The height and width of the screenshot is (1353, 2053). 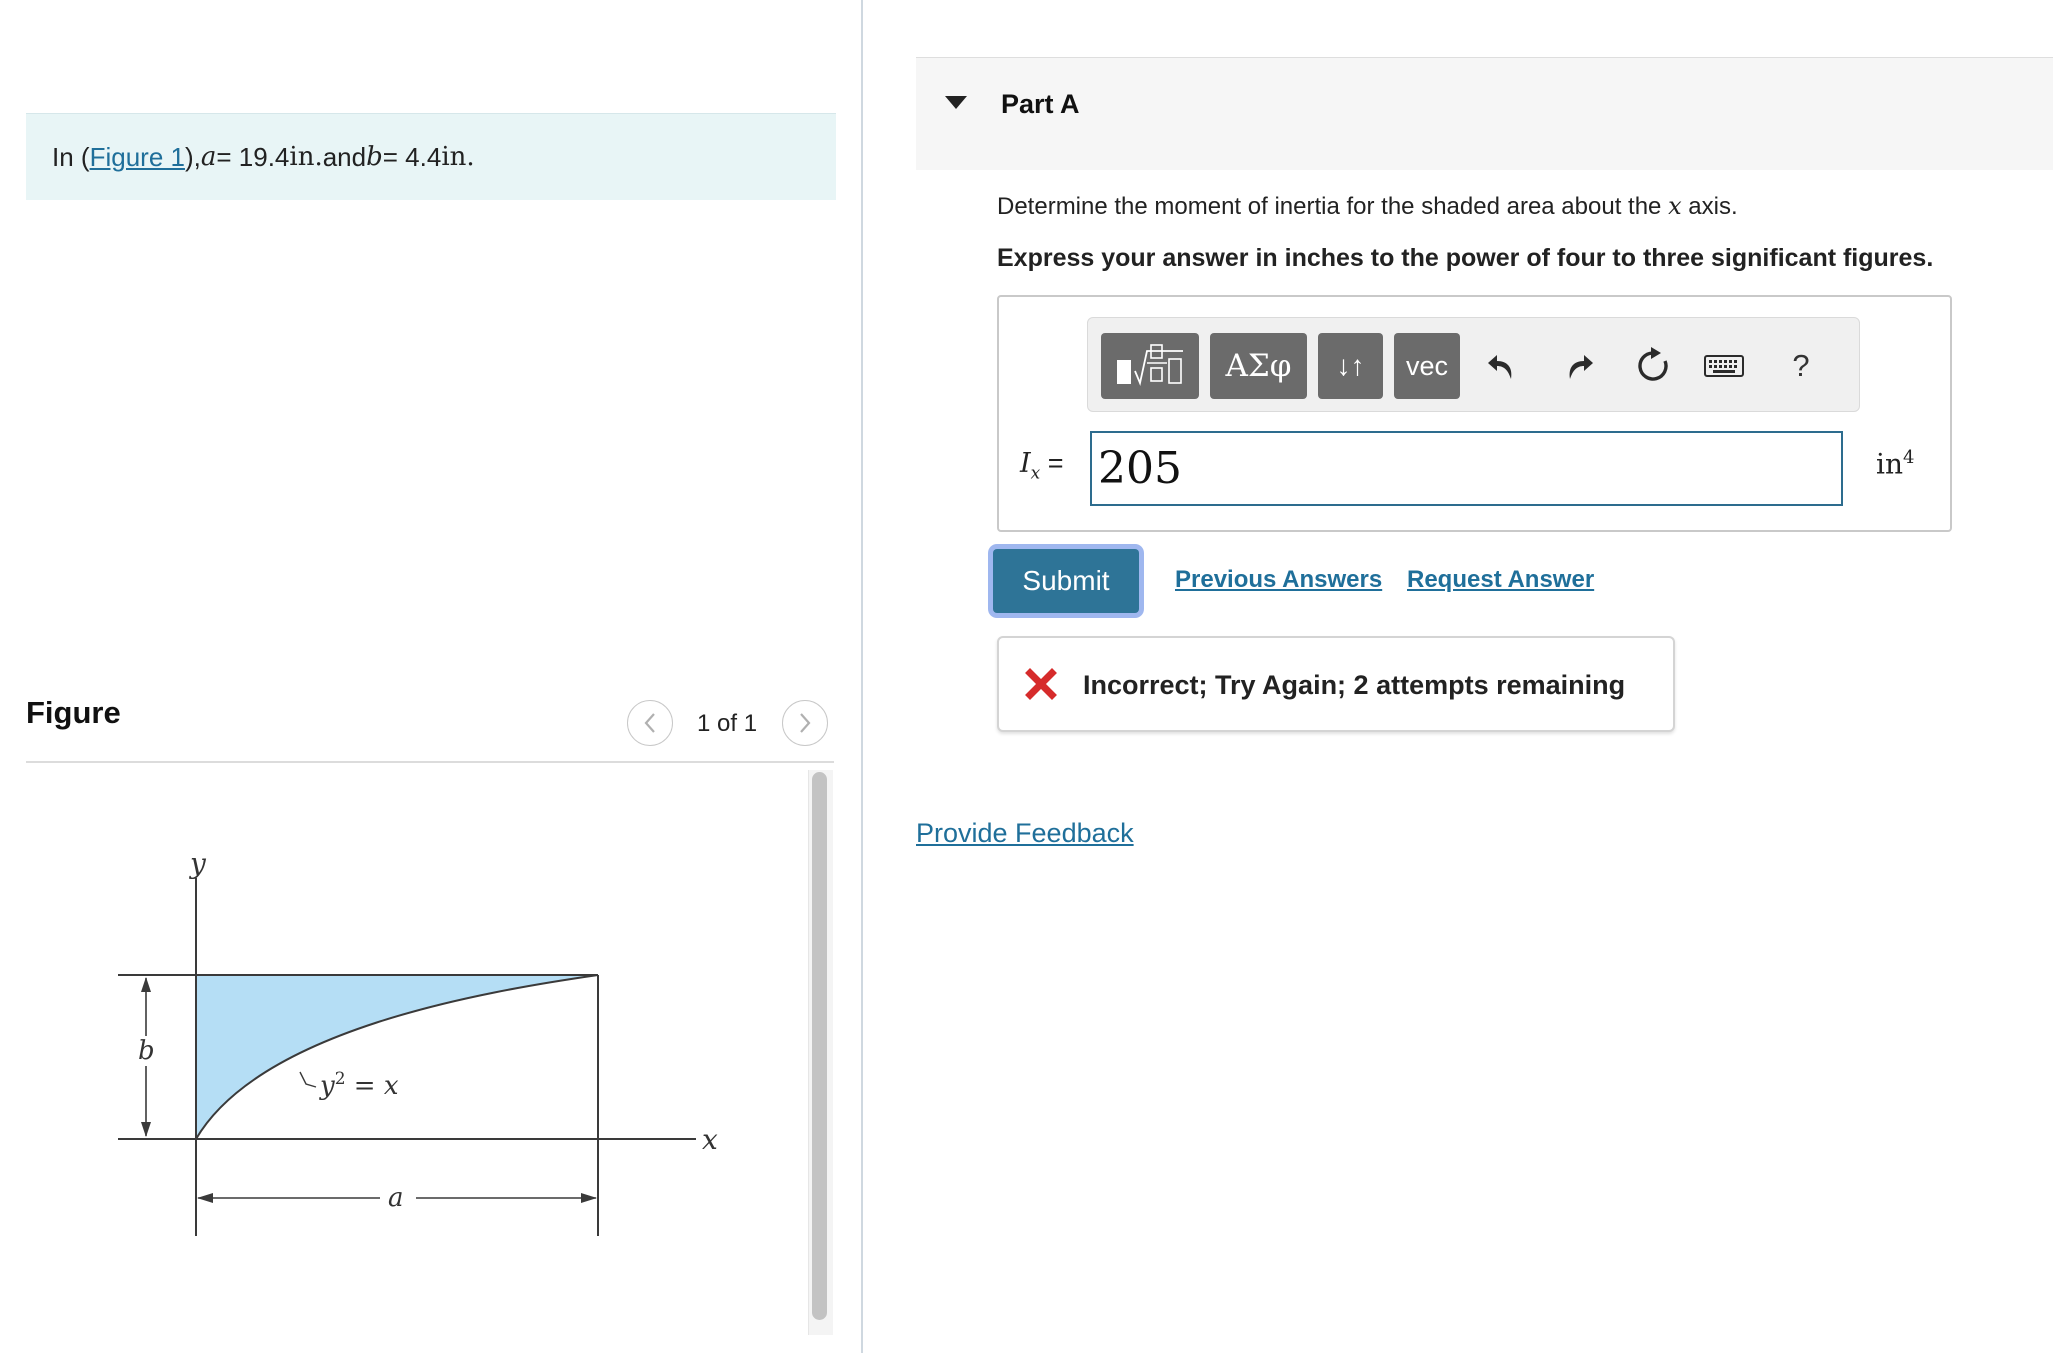 I want to click on provide-feedback-link: Provide Feedback, so click(x=1025, y=833).